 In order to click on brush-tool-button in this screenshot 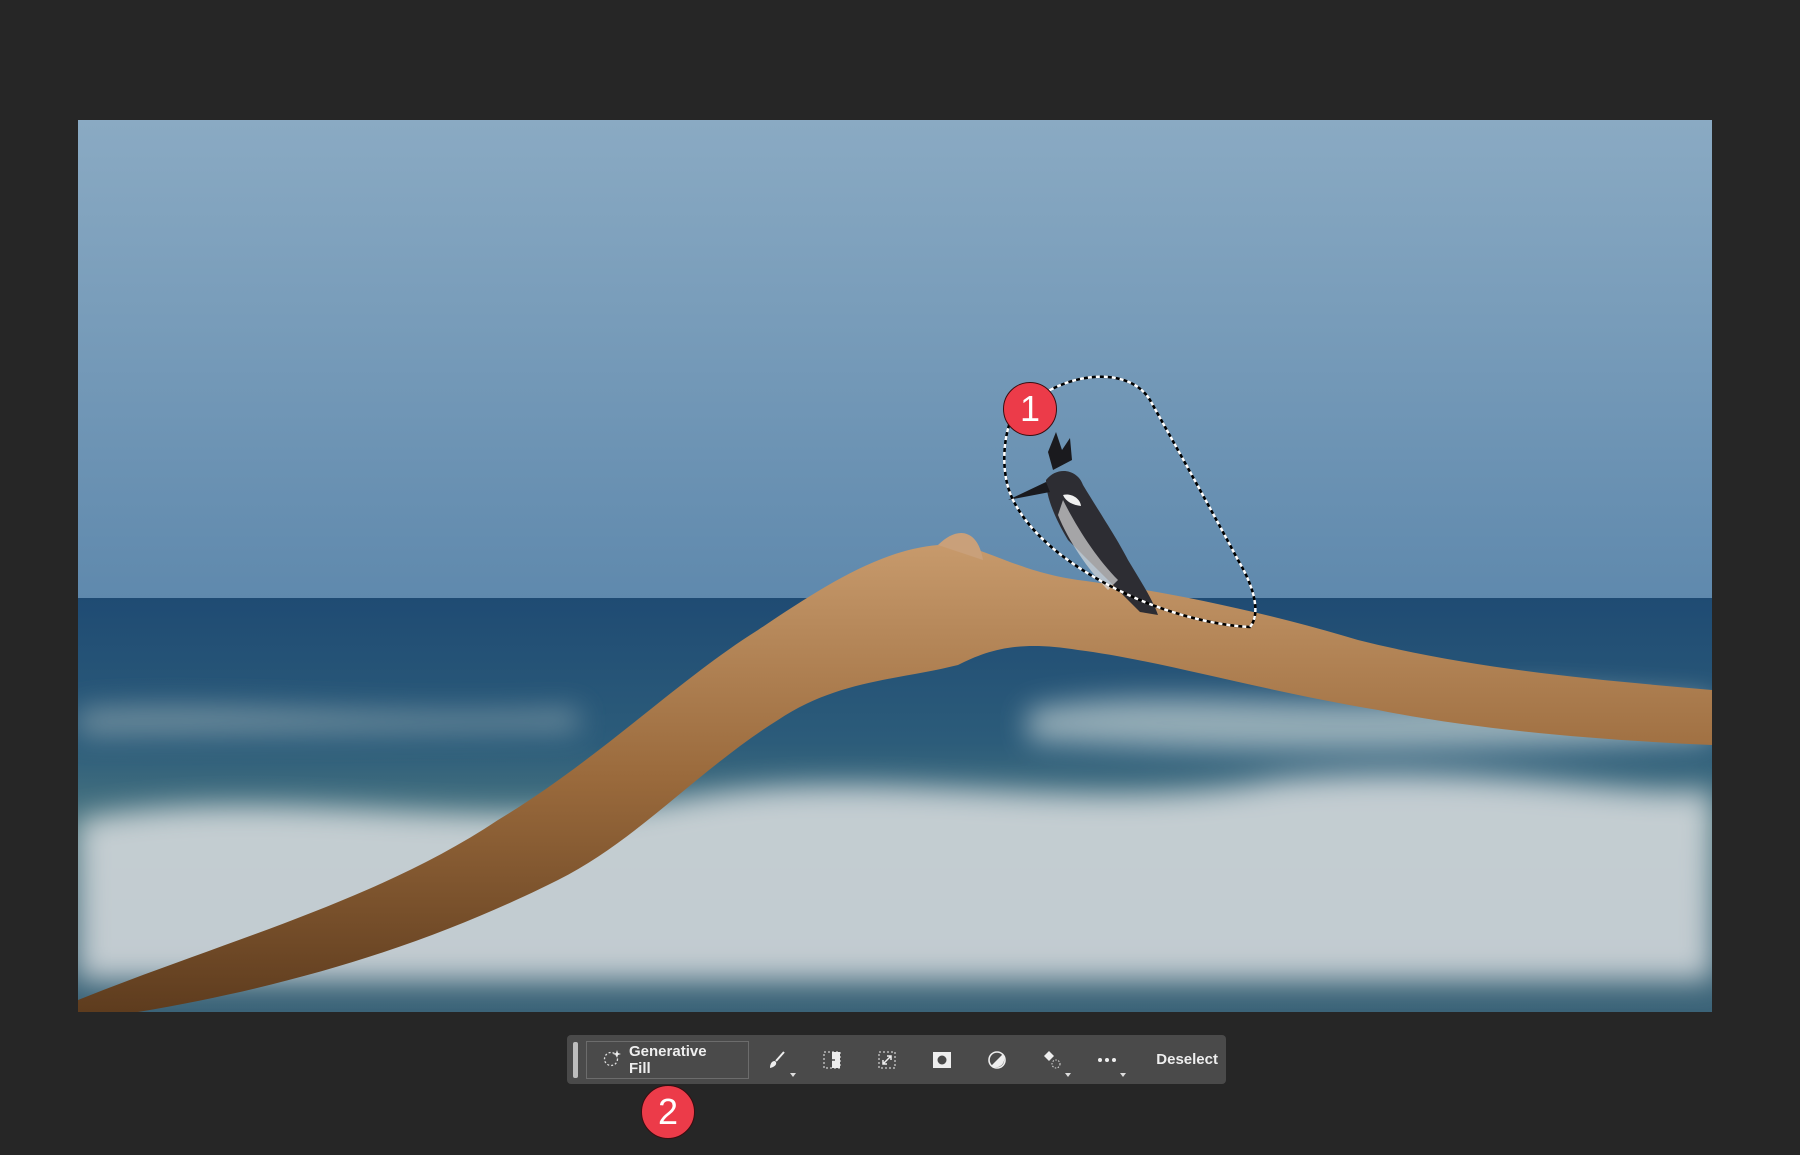, I will do `click(776, 1060)`.